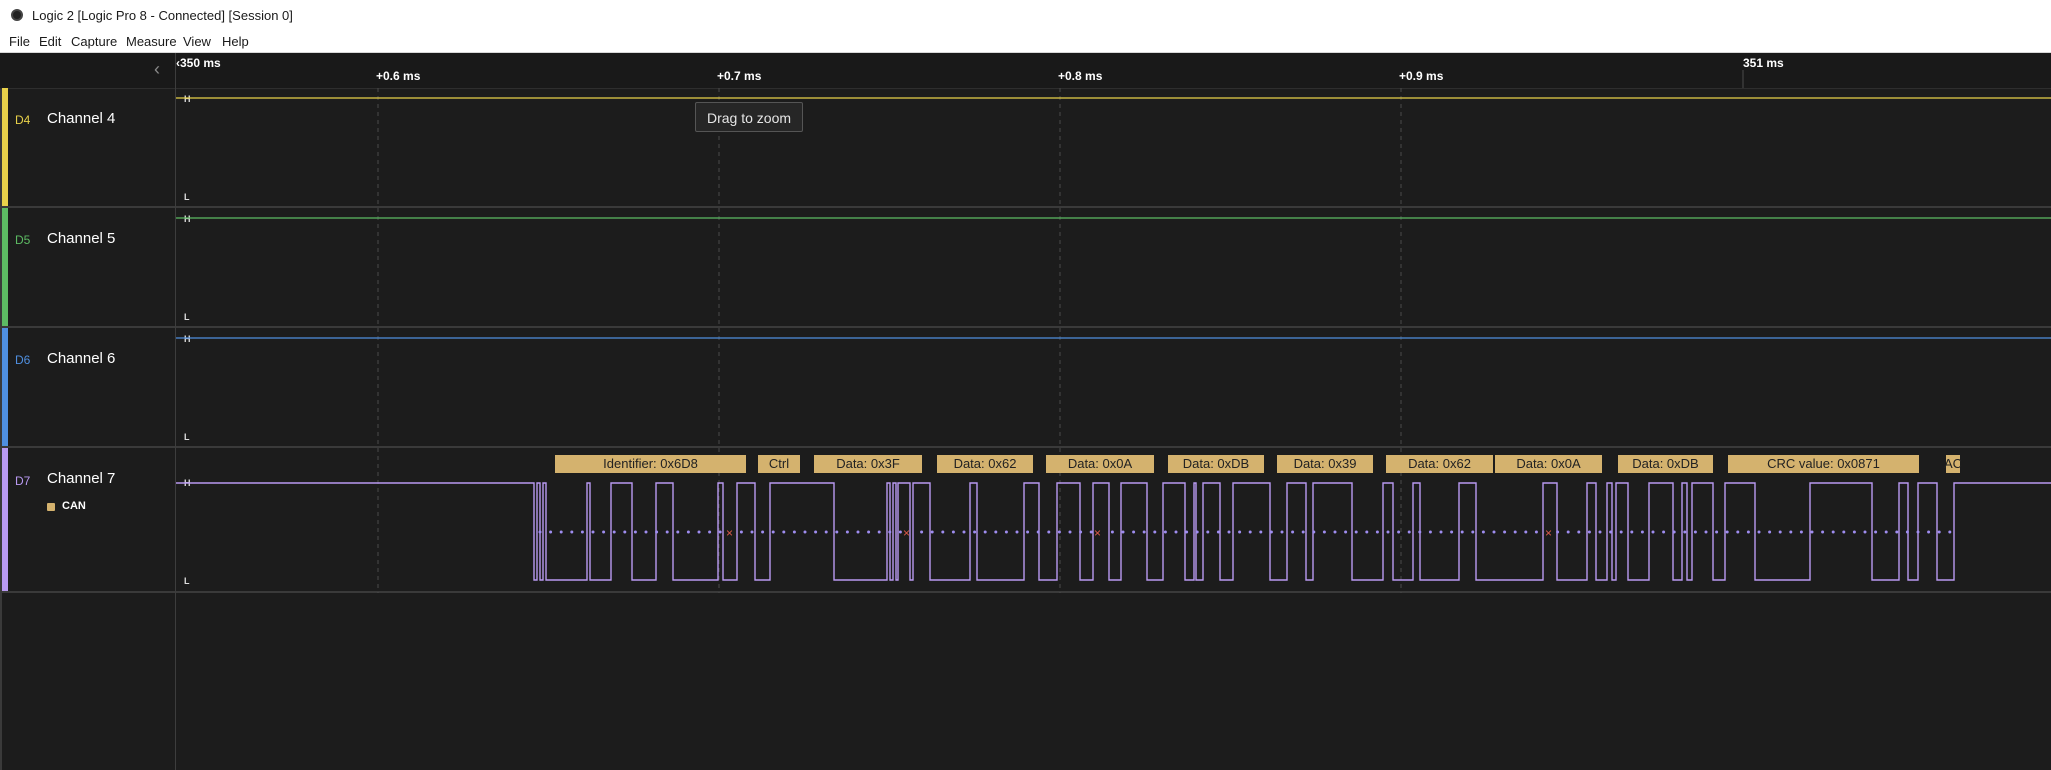 This screenshot has width=2051, height=770. I want to click on origin-value: 350 ms, so click(200, 63).